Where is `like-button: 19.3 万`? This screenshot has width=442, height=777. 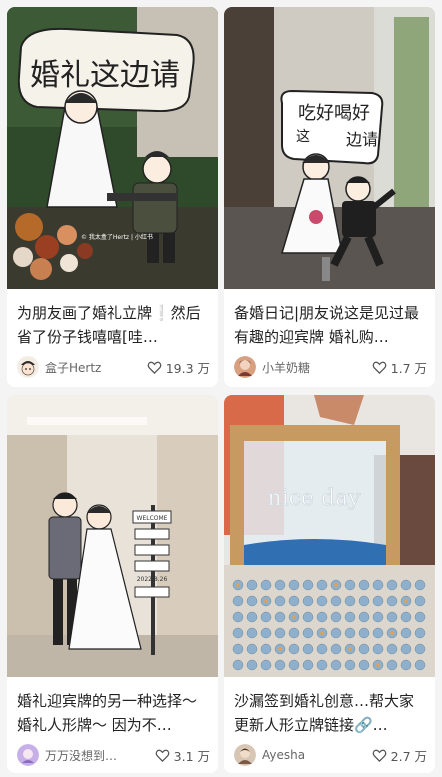 like-button: 19.3 万 is located at coordinates (178, 367).